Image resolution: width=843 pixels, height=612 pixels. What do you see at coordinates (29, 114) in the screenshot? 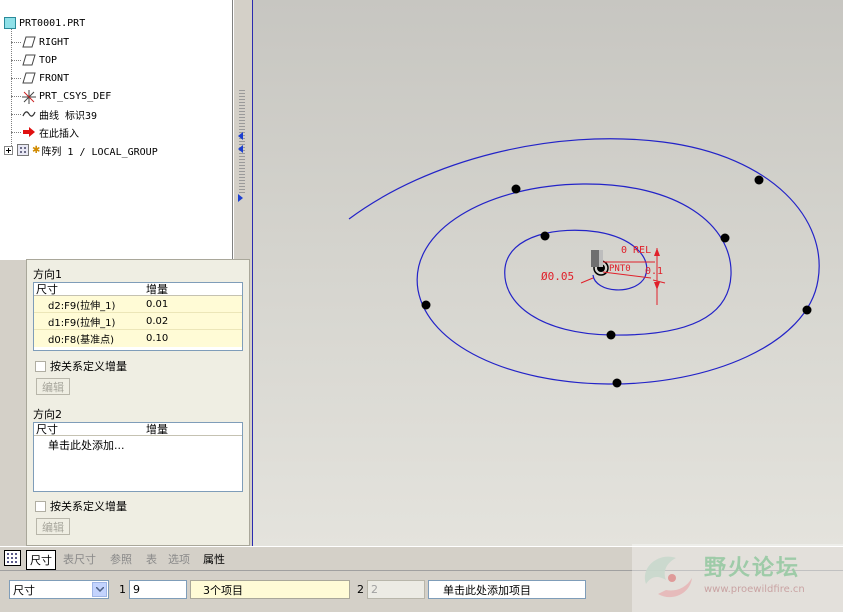
I see `curve-icon` at bounding box center [29, 114].